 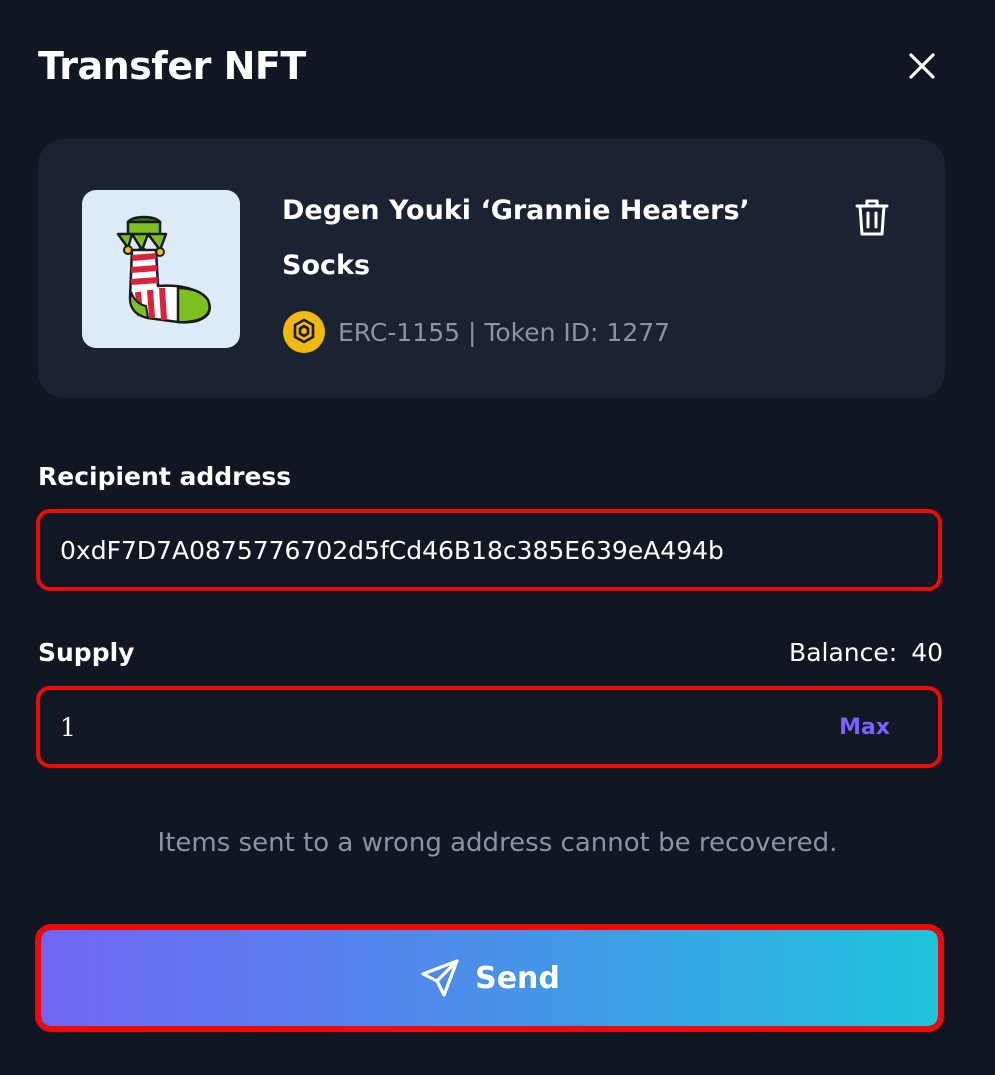 I want to click on nft-meta: ERC-1155 | Token ID: 1277, so click(x=476, y=332).